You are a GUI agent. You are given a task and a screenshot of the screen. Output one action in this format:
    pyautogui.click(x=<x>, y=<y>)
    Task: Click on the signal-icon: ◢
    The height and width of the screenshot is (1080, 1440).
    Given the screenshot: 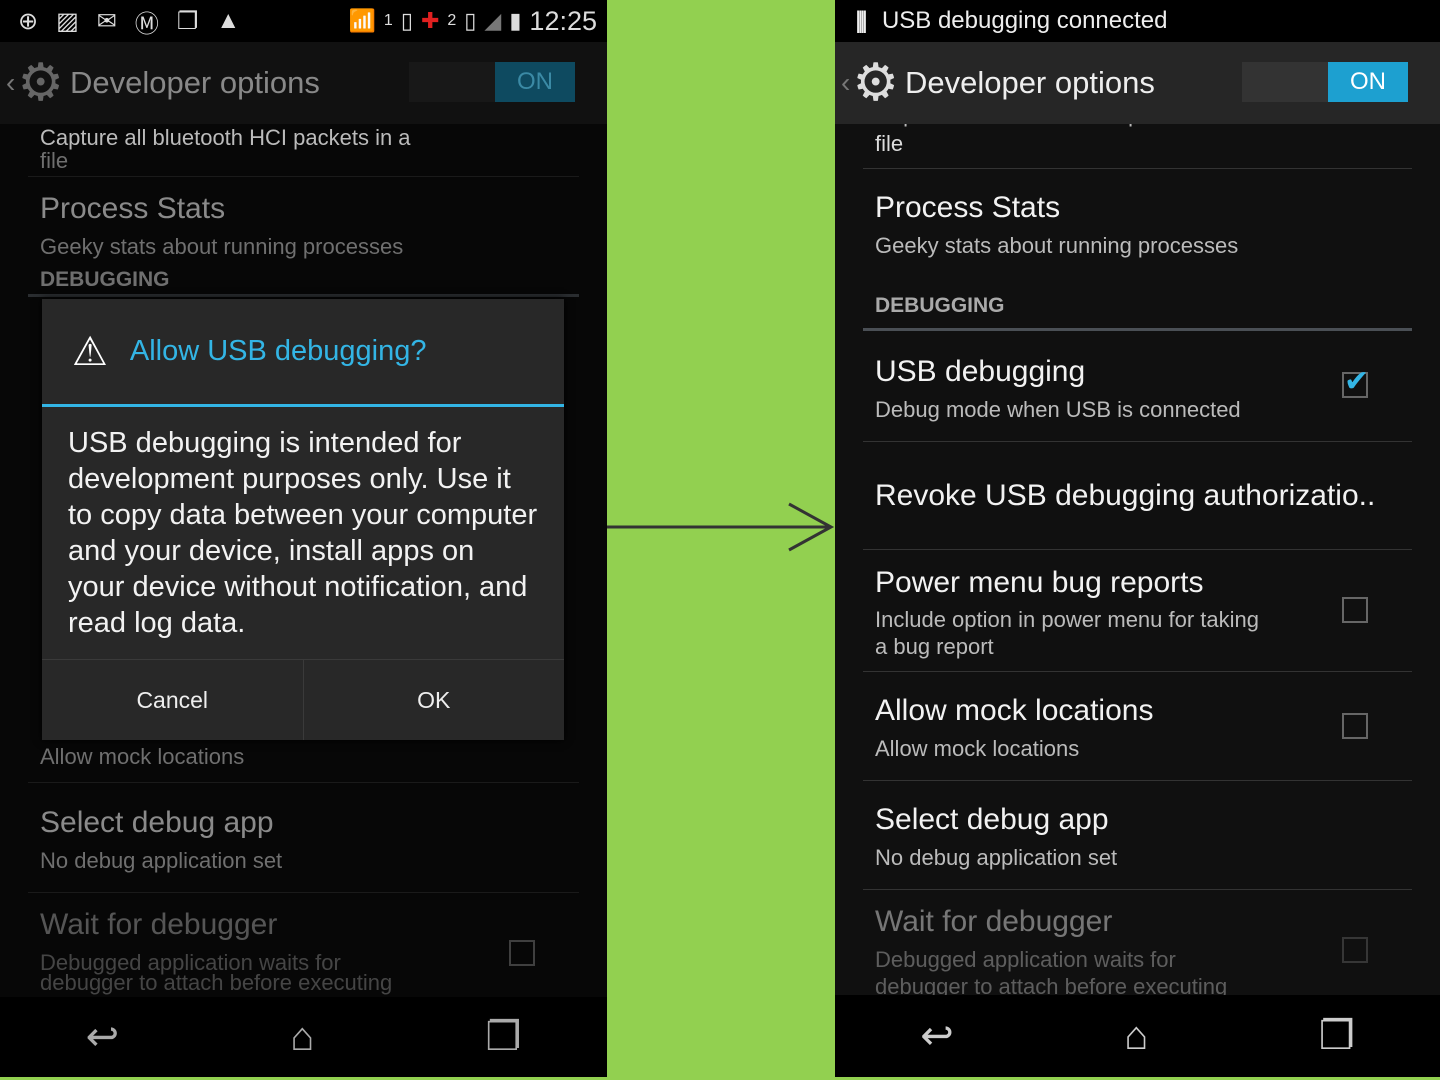 What is the action you would take?
    pyautogui.click(x=493, y=20)
    